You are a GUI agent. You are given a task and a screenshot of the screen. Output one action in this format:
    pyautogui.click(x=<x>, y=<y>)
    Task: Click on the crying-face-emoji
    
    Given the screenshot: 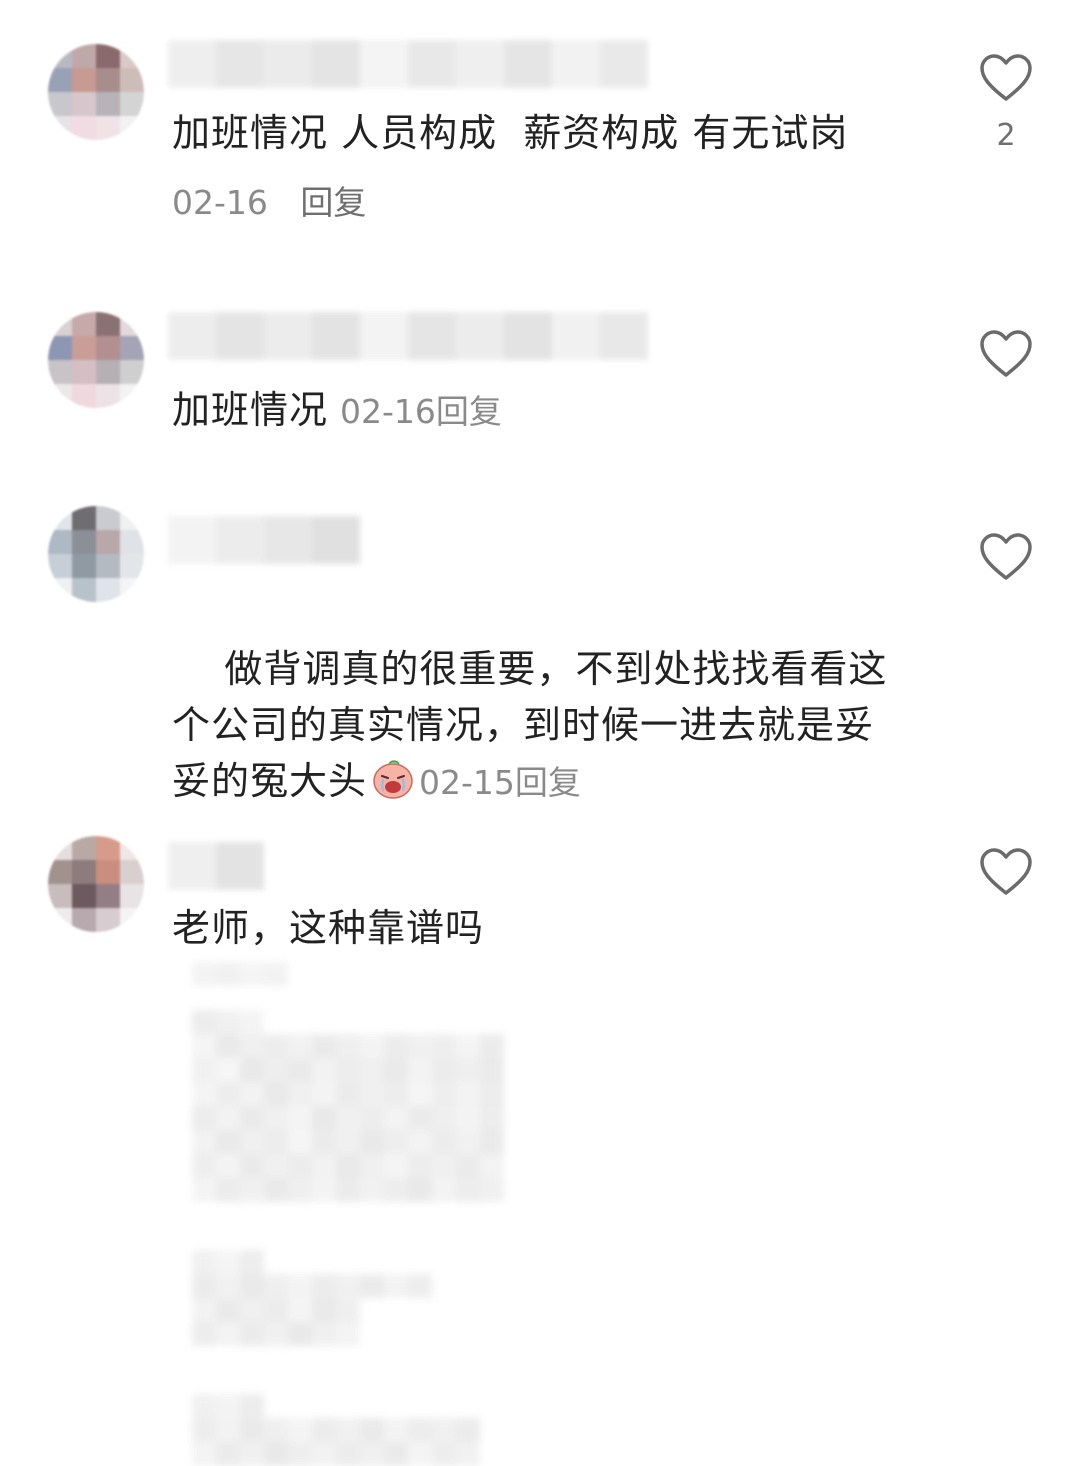 What is the action you would take?
    pyautogui.click(x=393, y=779)
    